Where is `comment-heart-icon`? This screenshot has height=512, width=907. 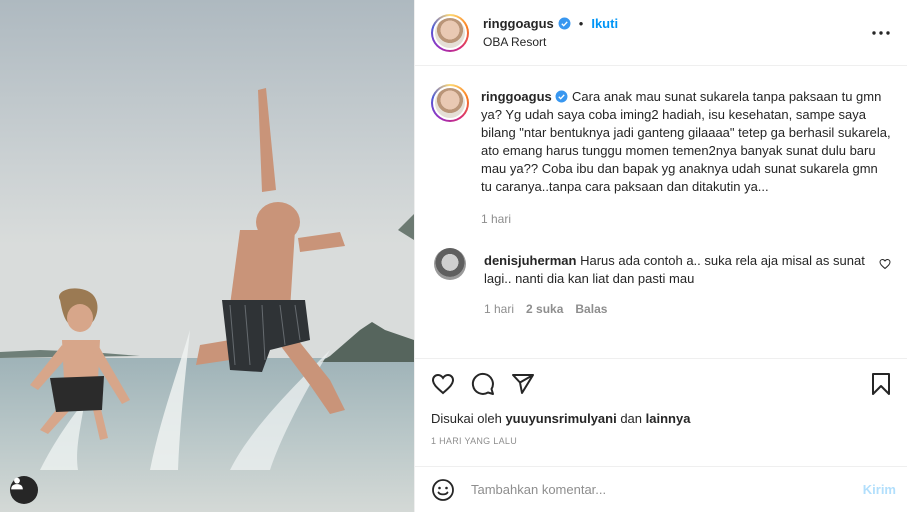
comment-heart-icon is located at coordinates (885, 264).